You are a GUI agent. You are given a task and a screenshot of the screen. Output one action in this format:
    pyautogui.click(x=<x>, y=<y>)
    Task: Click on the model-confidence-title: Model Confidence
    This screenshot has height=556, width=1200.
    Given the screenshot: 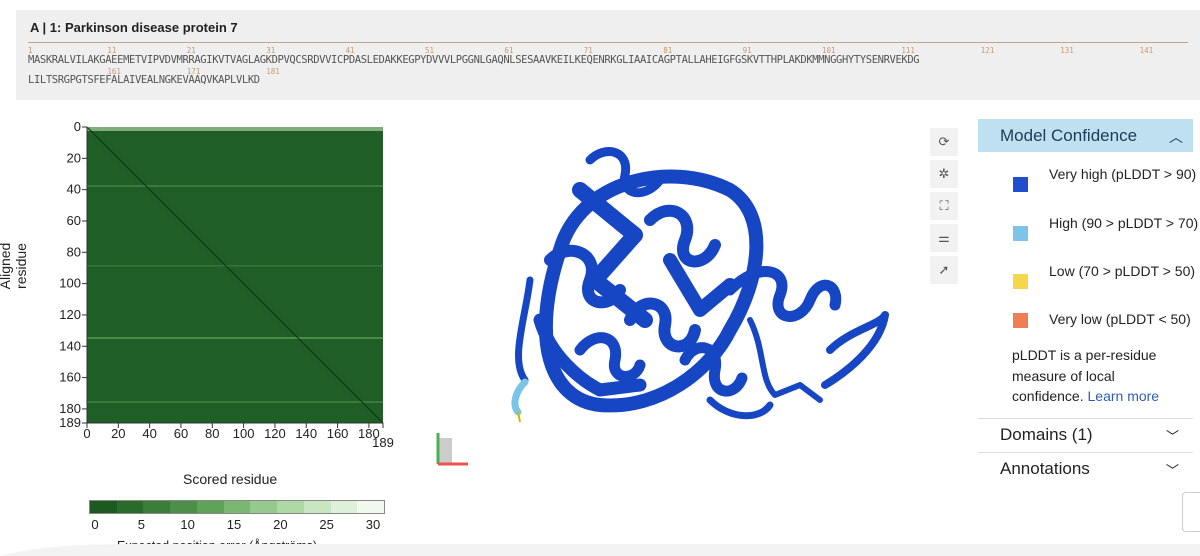 What is the action you would take?
    pyautogui.click(x=1069, y=135)
    